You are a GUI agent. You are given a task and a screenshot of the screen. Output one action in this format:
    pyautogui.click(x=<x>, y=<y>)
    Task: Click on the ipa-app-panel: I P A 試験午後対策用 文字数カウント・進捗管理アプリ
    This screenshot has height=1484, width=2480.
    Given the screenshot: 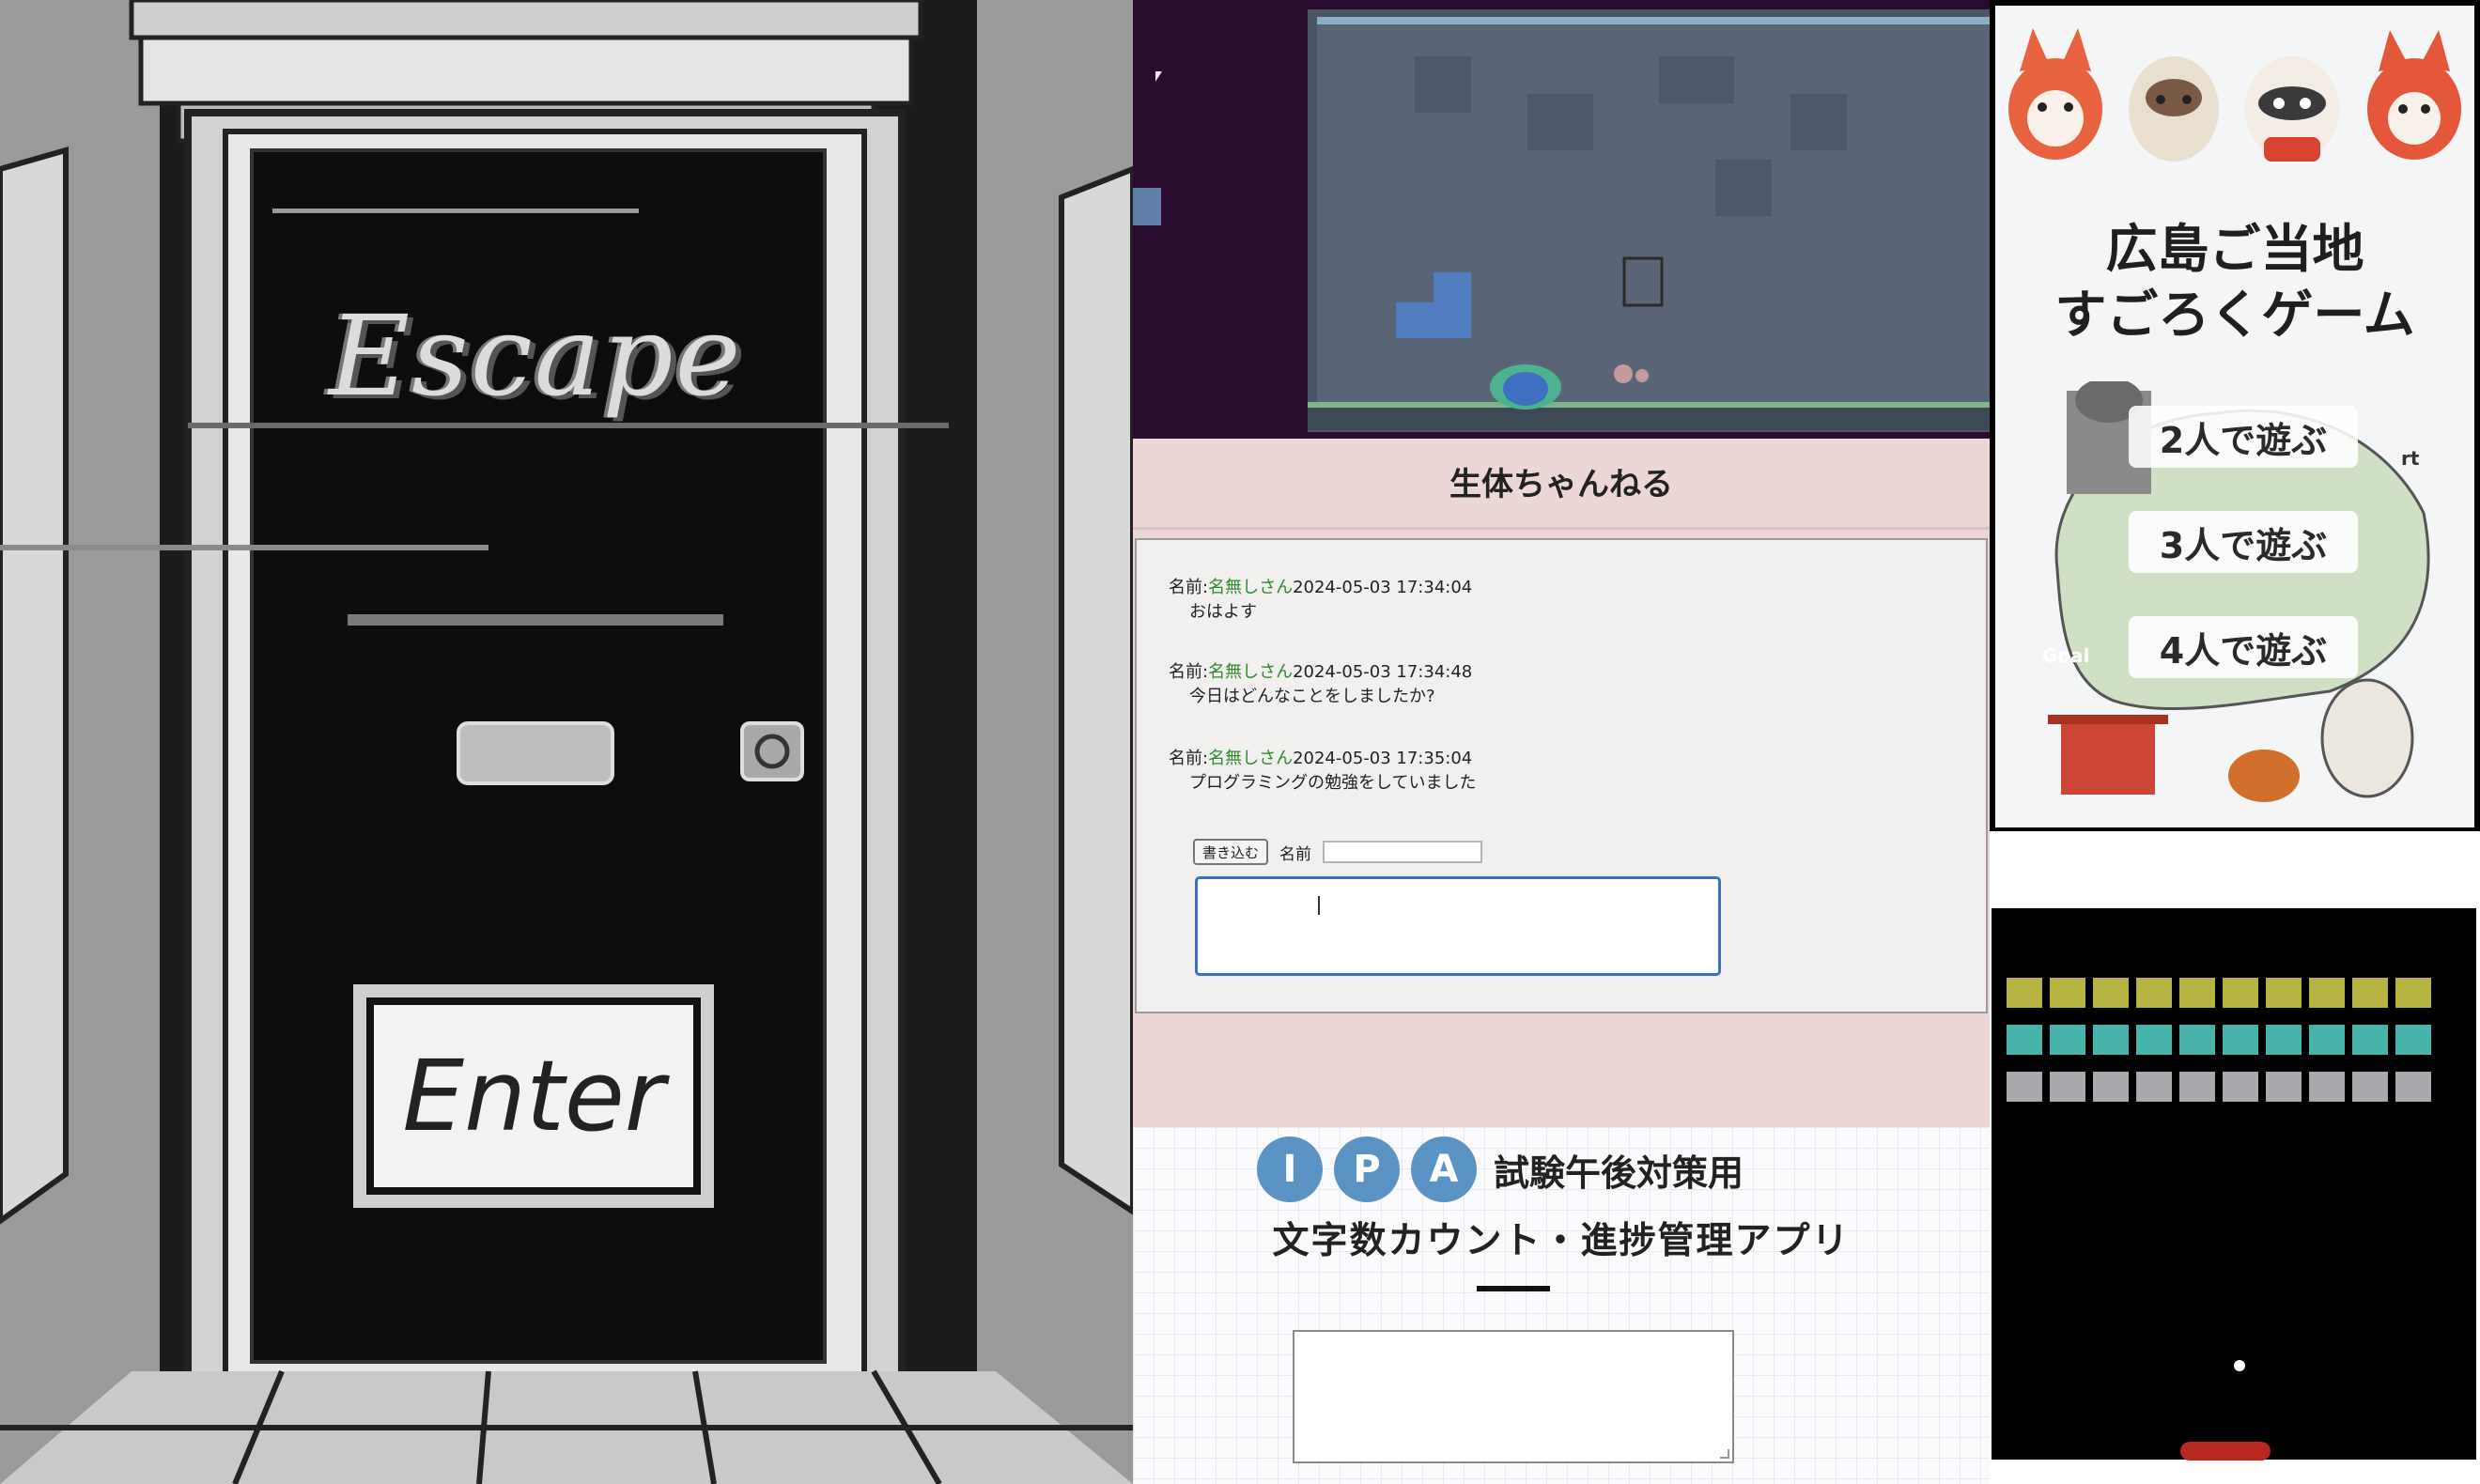 What is the action you would take?
    pyautogui.click(x=1561, y=1305)
    